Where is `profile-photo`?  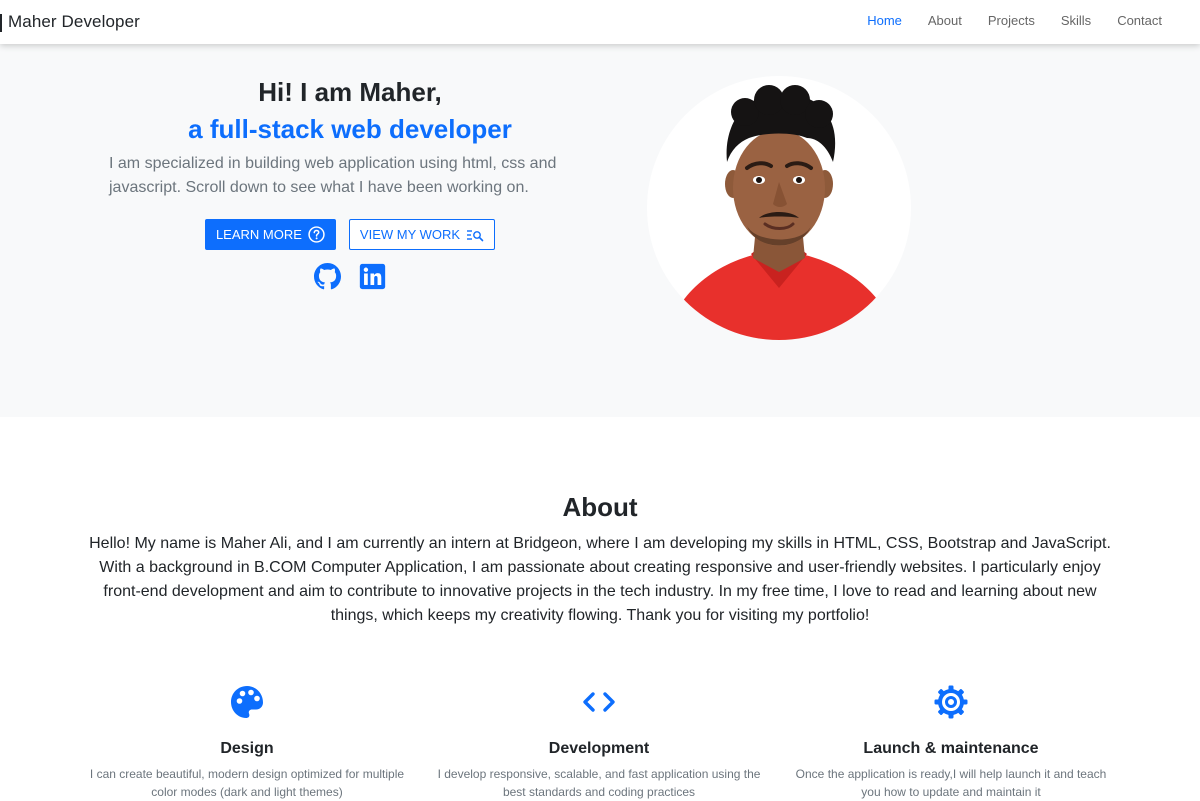
profile-photo is located at coordinates (779, 208).